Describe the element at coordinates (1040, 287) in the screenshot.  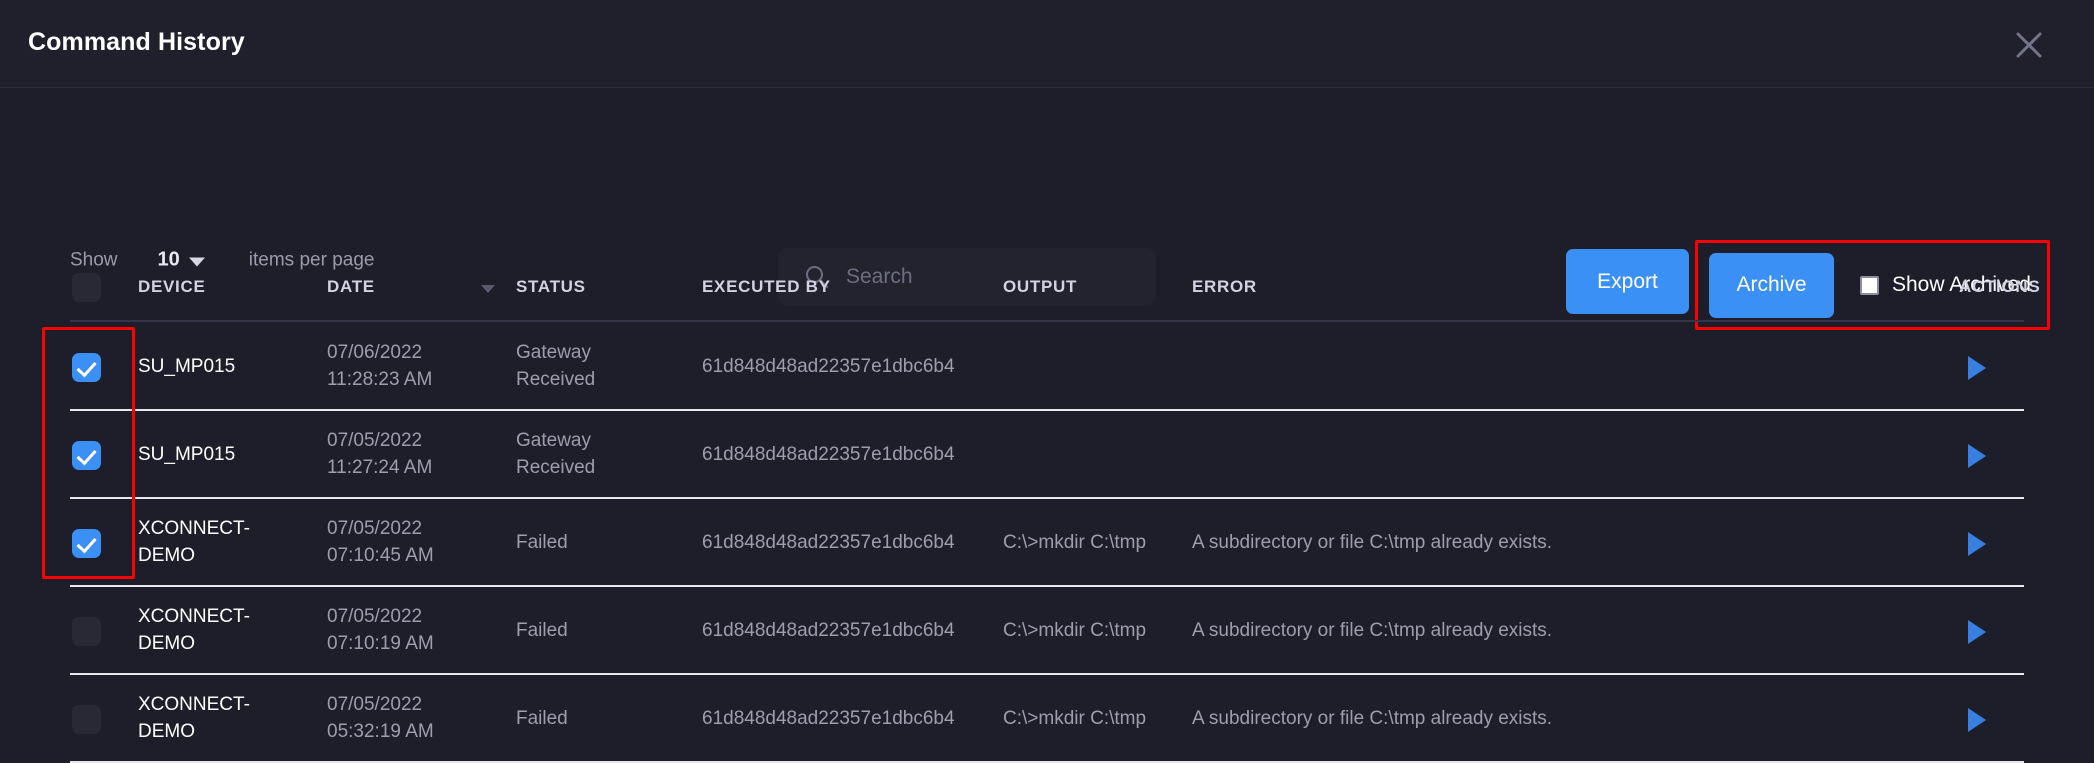
I see `column-header-output: OUTPUT` at that location.